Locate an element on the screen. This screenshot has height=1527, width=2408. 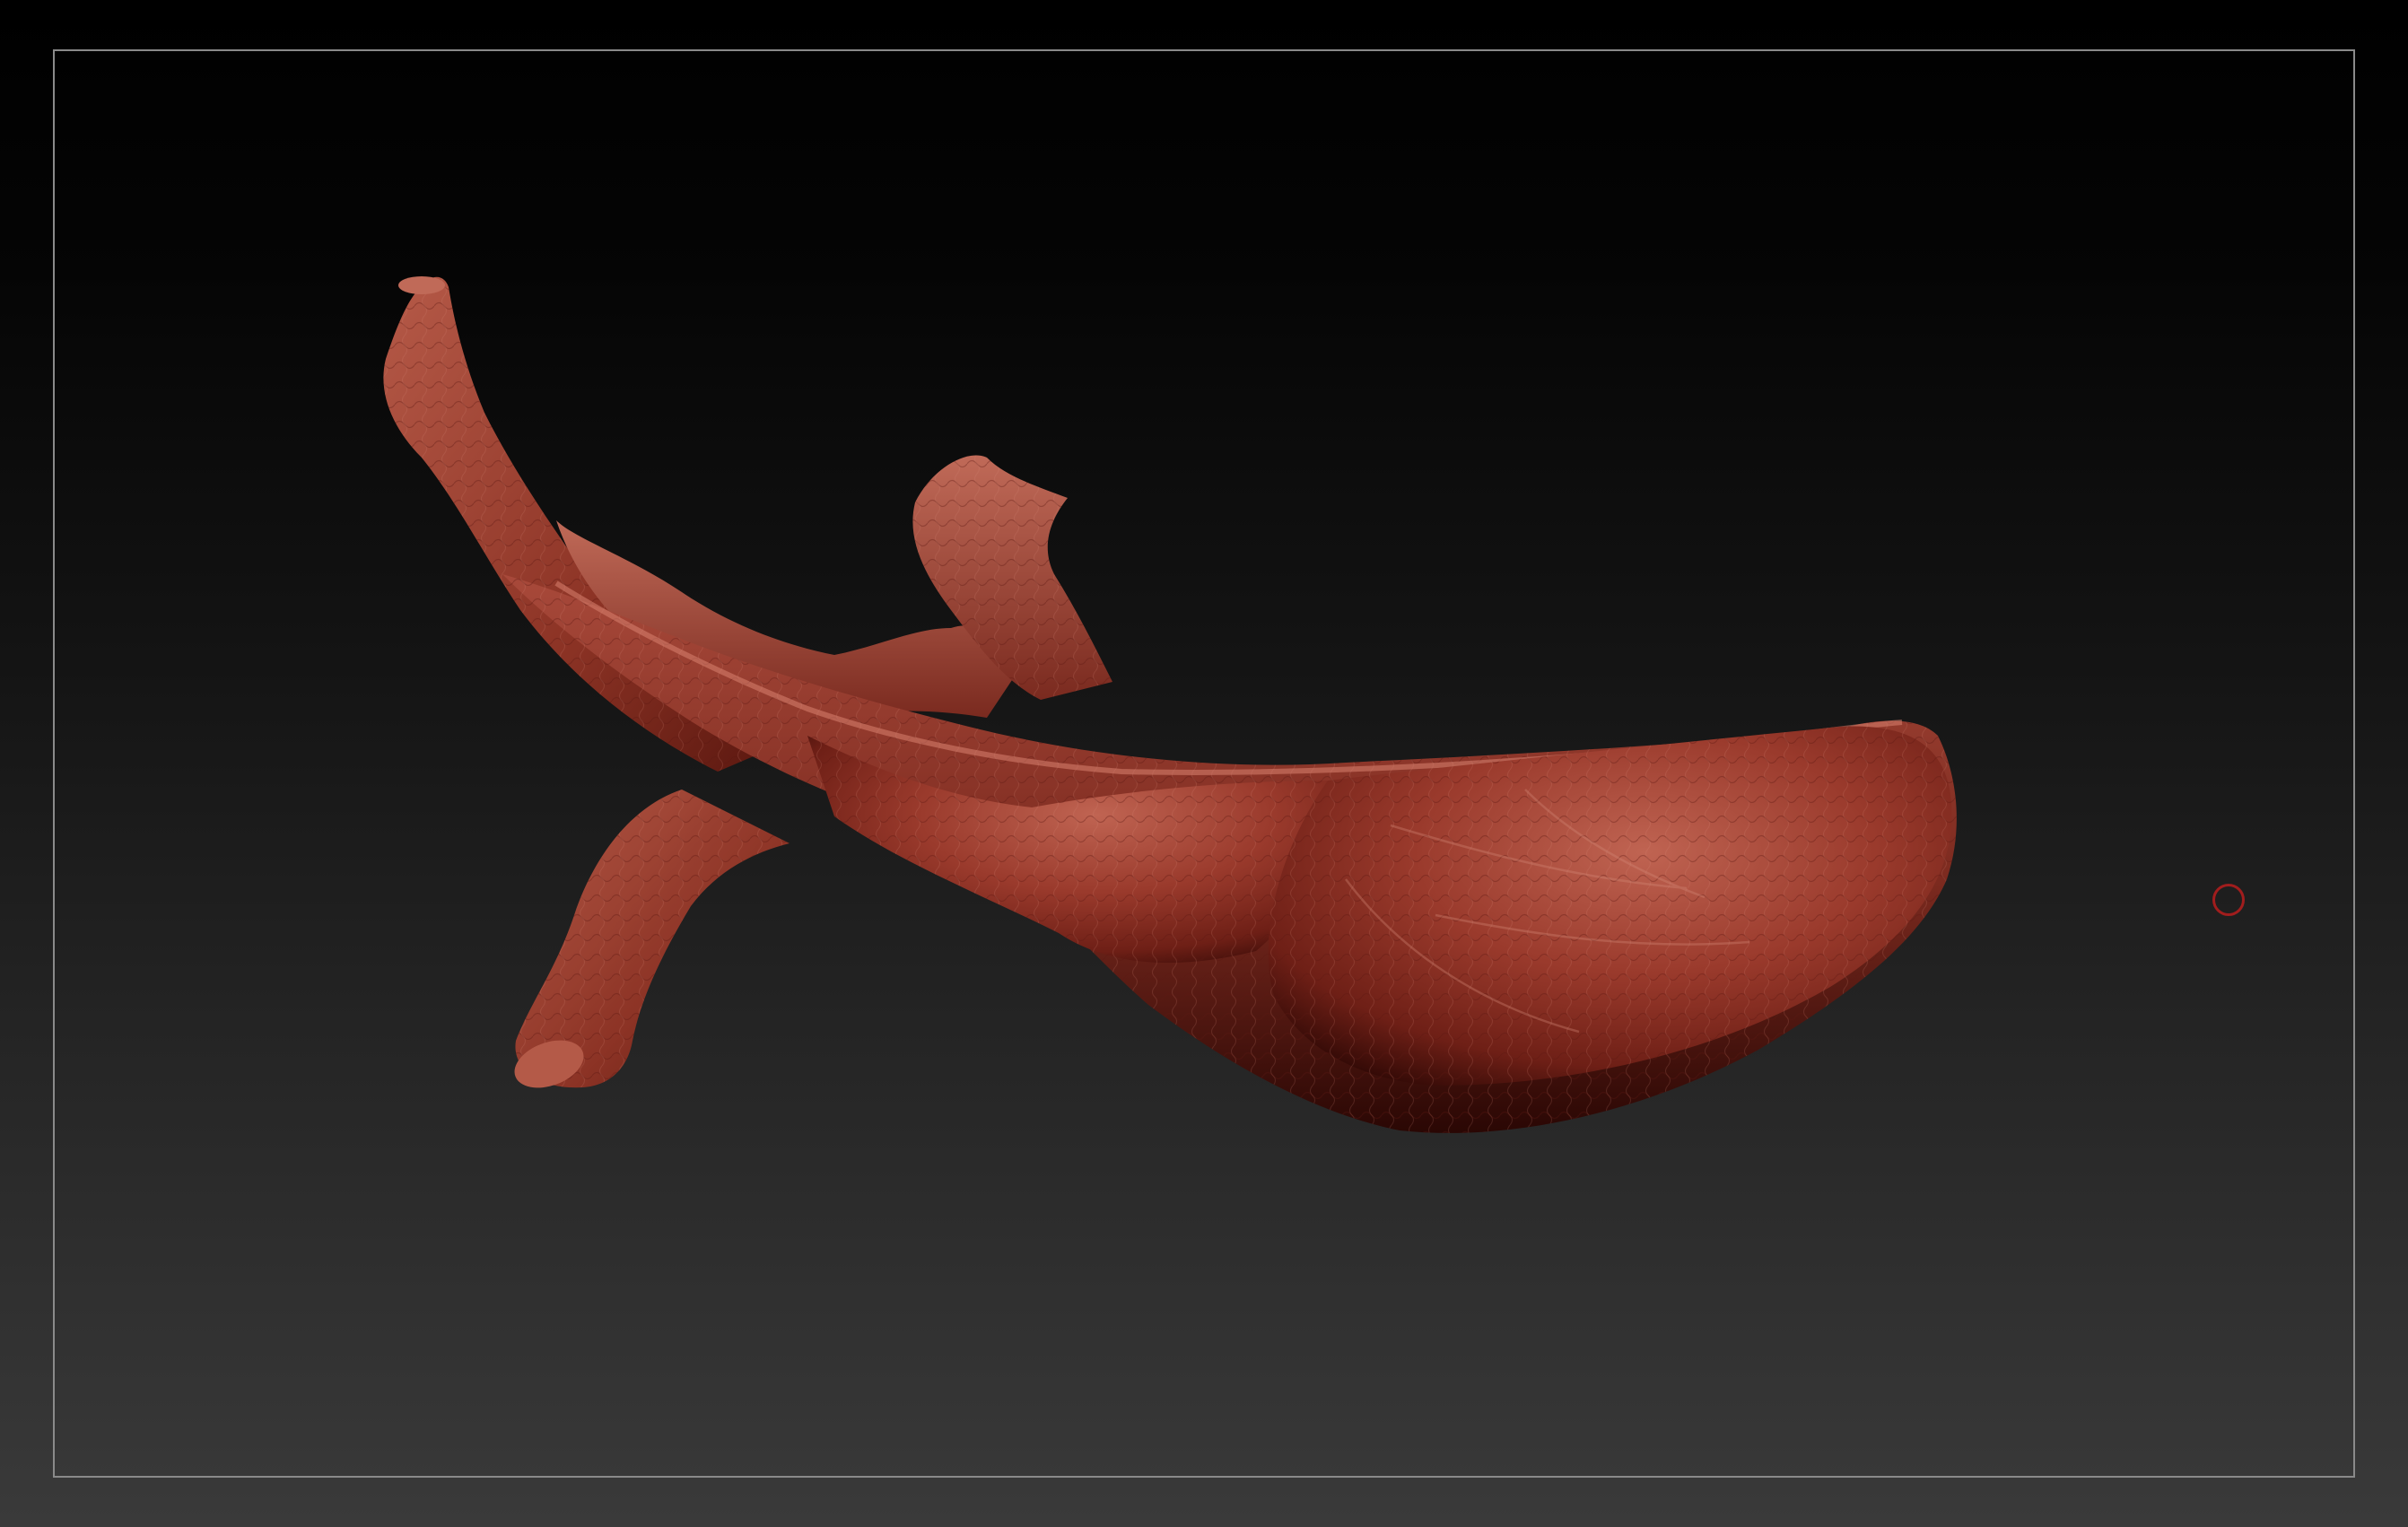
brush-cursor-icon is located at coordinates (2228, 900).